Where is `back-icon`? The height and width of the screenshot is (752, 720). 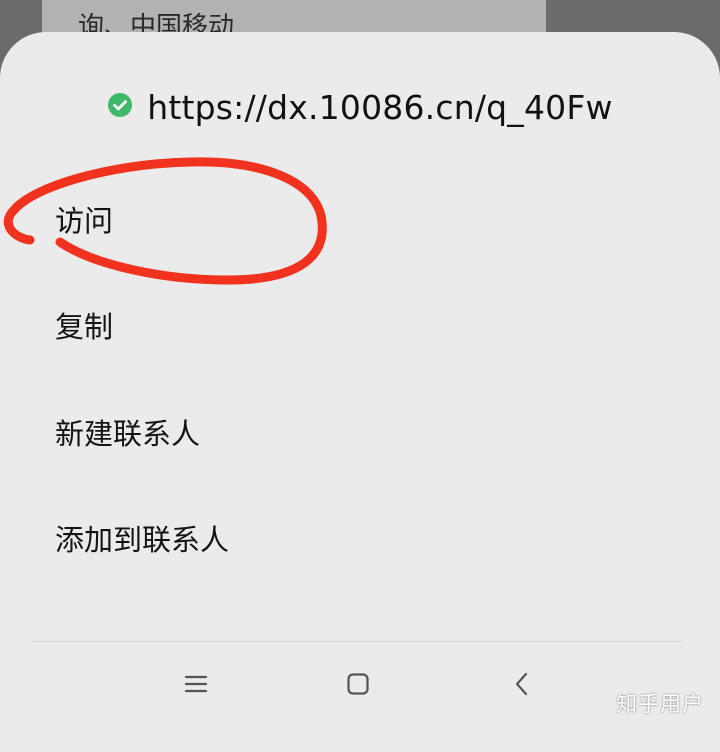 back-icon is located at coordinates (522, 684).